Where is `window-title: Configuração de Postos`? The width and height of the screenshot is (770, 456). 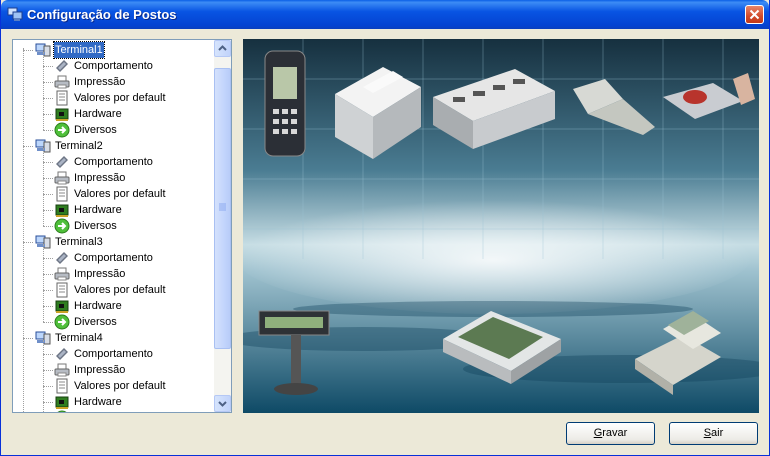
window-title: Configuração de Postos is located at coordinates (102, 14).